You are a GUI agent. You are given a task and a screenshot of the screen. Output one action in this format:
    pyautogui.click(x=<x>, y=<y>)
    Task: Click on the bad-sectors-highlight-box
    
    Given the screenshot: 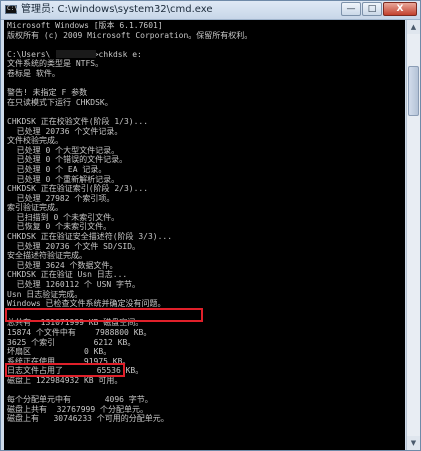 What is the action you would take?
    pyautogui.click(x=65, y=370)
    